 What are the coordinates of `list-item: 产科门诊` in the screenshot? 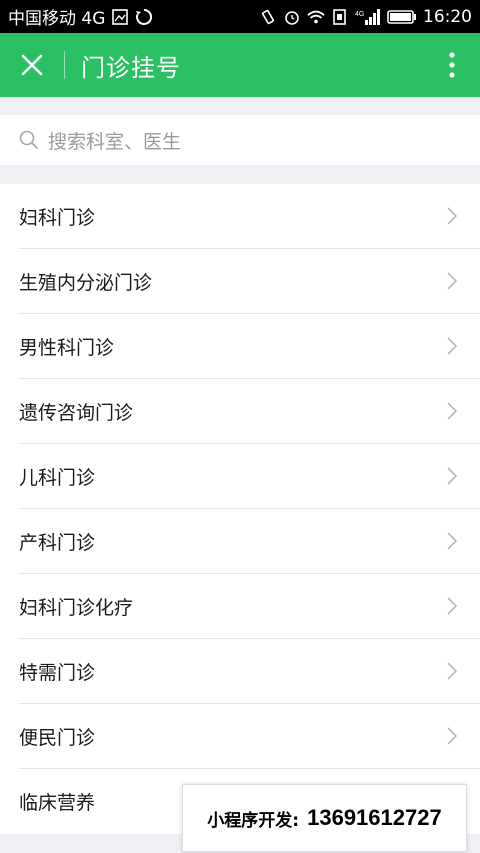 It's located at (249, 541).